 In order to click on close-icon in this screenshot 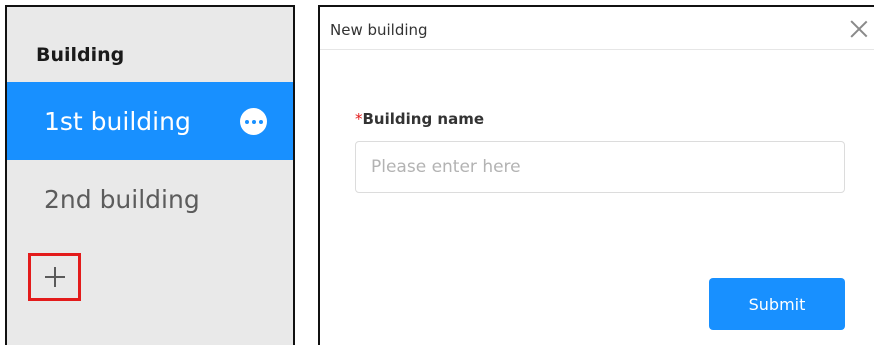, I will do `click(859, 29)`.